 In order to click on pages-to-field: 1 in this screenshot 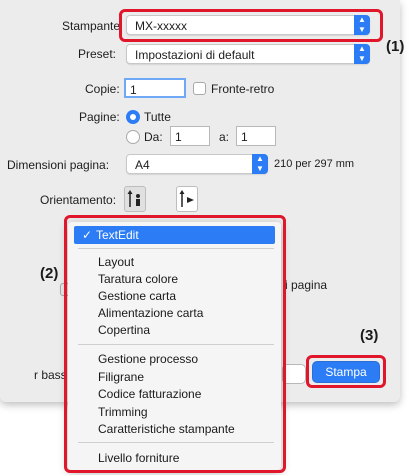, I will do `click(256, 136)`.